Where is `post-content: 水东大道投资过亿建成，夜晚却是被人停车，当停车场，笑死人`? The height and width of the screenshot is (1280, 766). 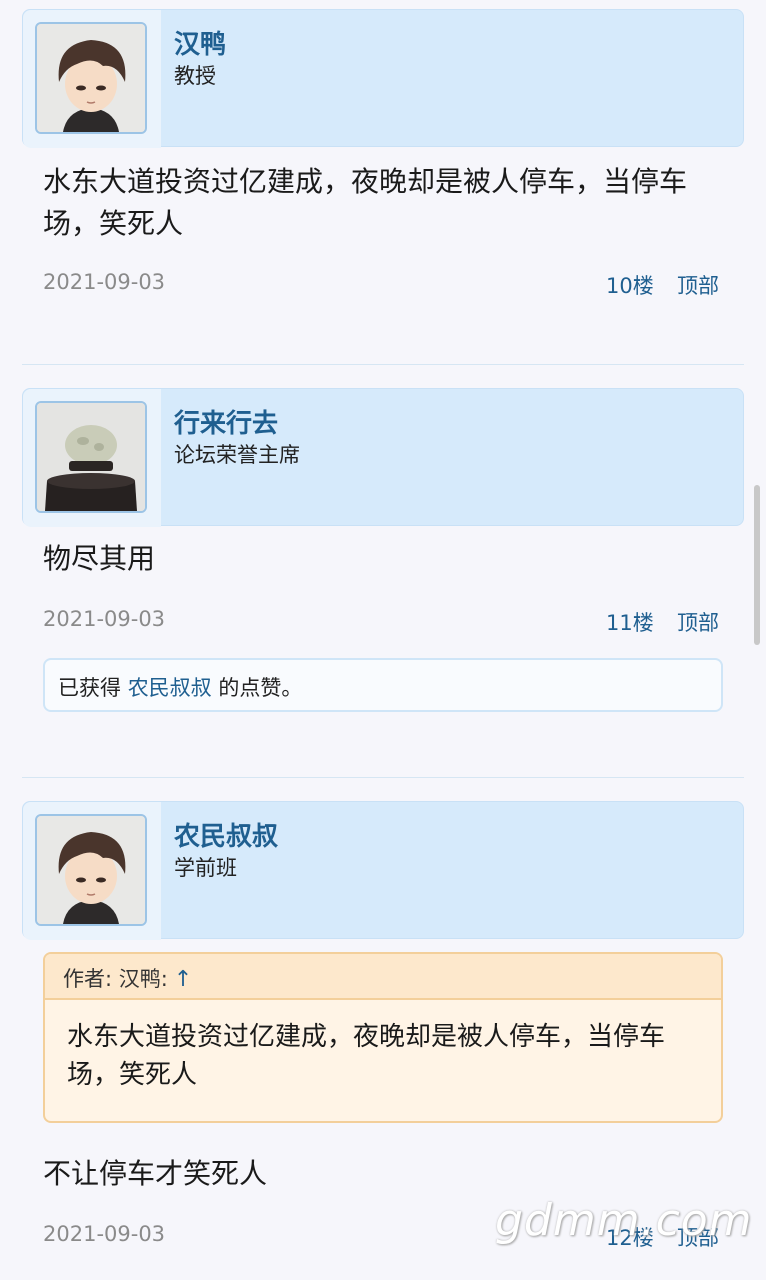 post-content: 水东大道投资过亿建成，夜晚却是被人停车，当停车场，笑死人 is located at coordinates (365, 202).